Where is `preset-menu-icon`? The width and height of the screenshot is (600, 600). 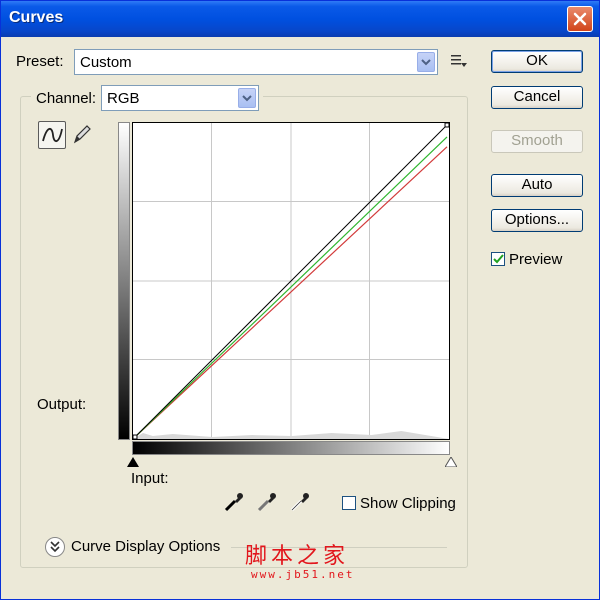
preset-menu-icon is located at coordinates (459, 61).